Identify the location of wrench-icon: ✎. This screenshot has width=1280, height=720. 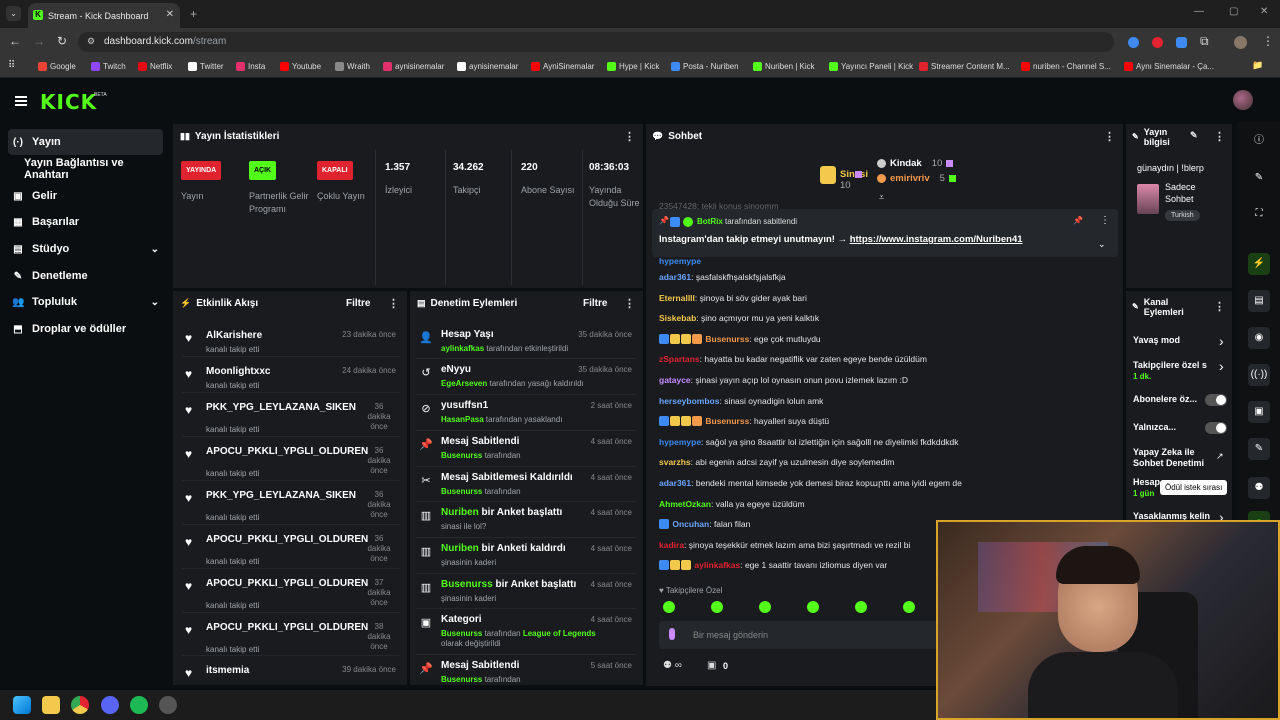
(1259, 449).